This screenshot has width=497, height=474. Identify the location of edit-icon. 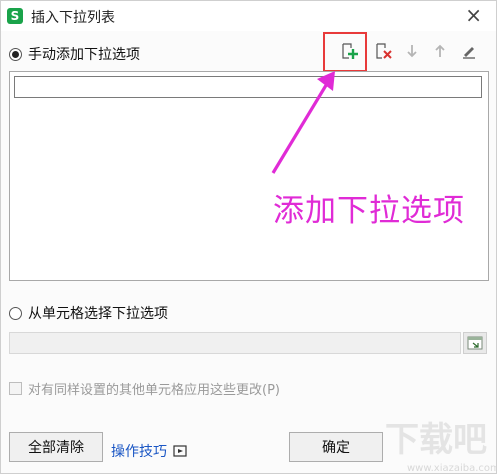
(469, 53).